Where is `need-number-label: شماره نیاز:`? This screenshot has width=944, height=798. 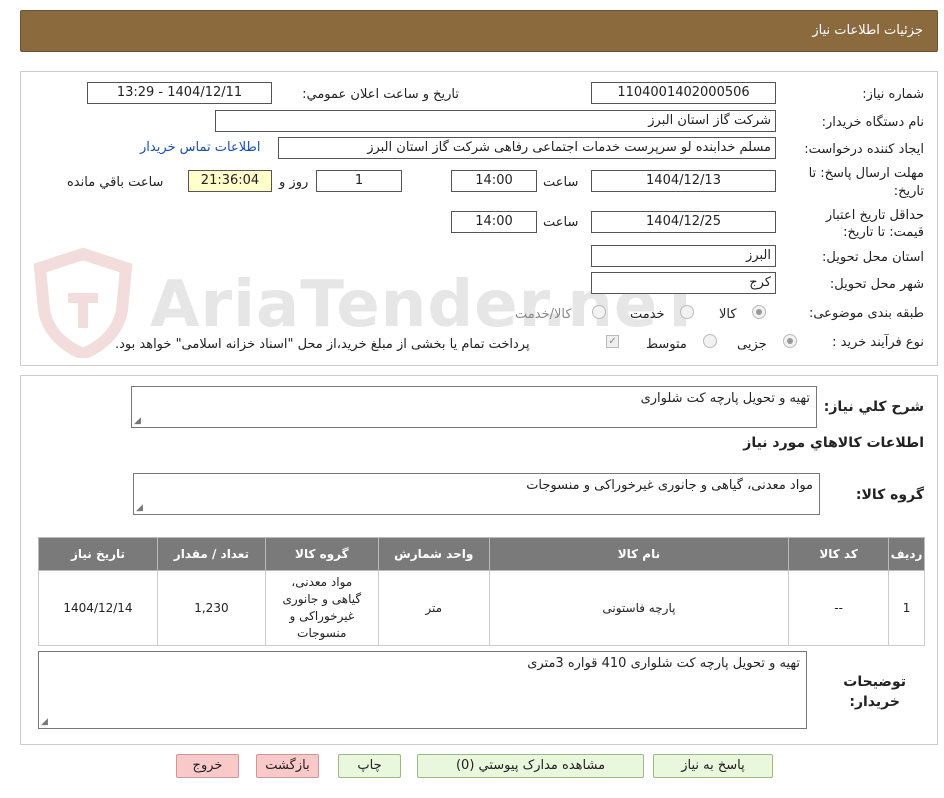 need-number-label: شماره نیاز: is located at coordinates (893, 94).